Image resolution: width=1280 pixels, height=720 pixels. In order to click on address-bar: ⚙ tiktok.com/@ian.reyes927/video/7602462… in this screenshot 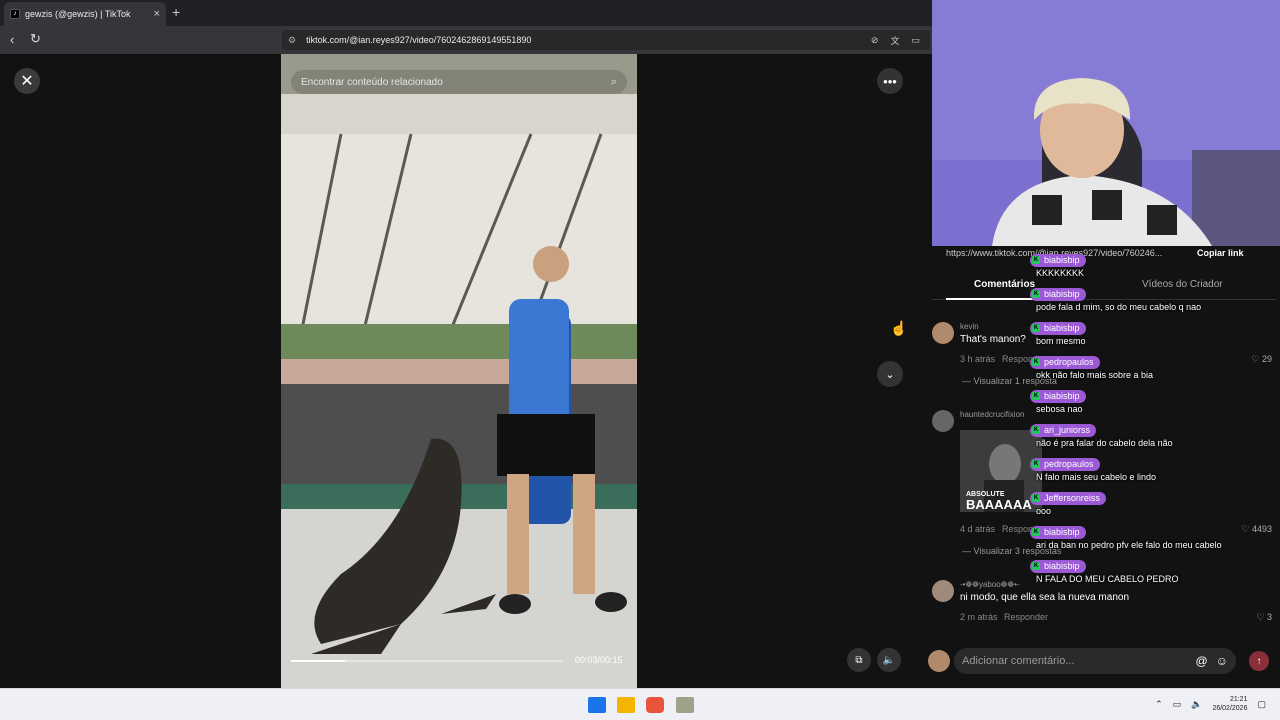, I will do `click(606, 40)`.